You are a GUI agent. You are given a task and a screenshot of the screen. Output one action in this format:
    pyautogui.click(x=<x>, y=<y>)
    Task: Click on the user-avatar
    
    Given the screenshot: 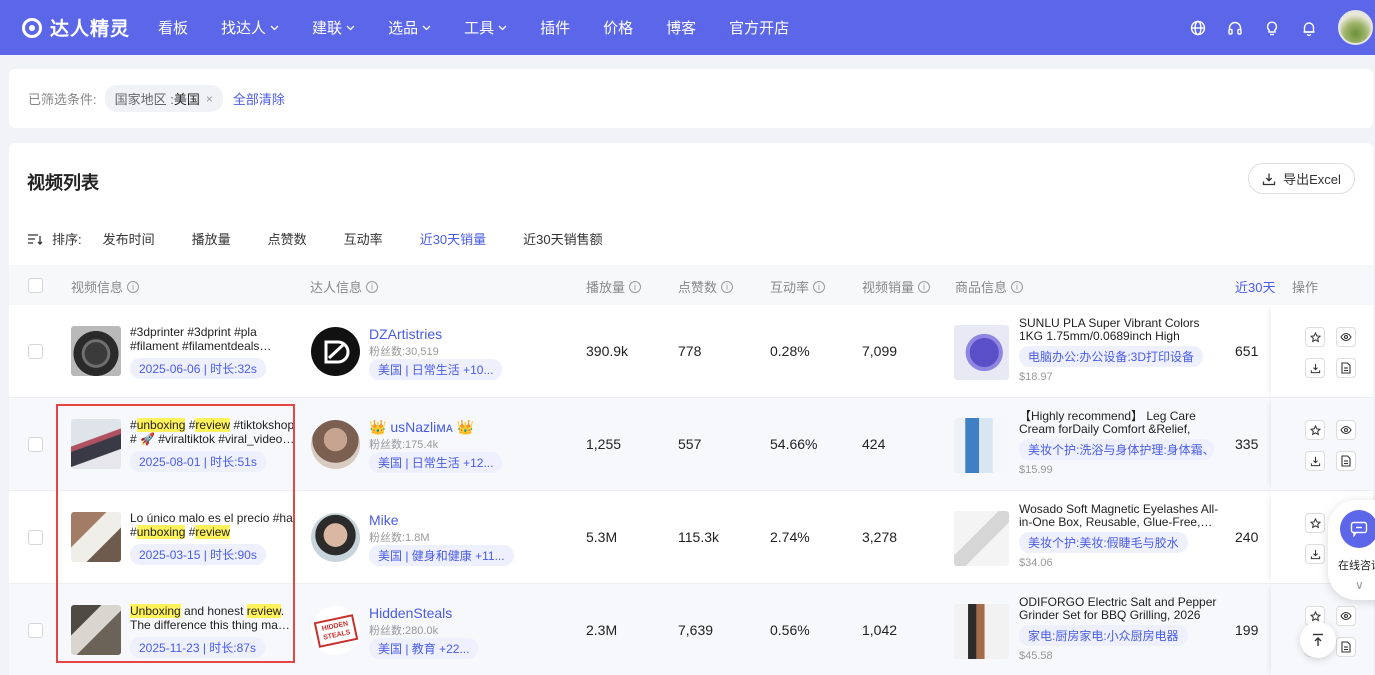 What is the action you would take?
    pyautogui.click(x=1355, y=27)
    